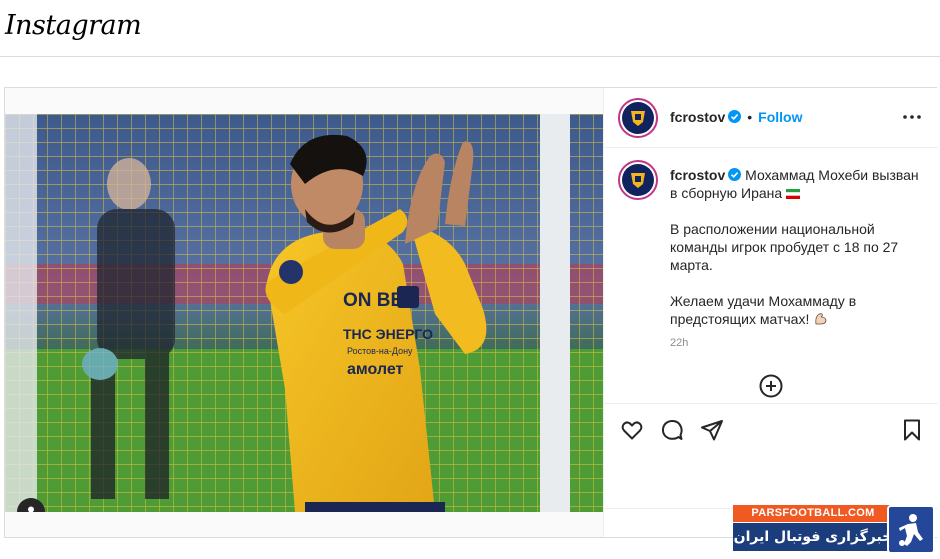  Describe the element at coordinates (380, 351) in the screenshot. I see `sponsor-text-3: Ростов-на-Дону` at that location.